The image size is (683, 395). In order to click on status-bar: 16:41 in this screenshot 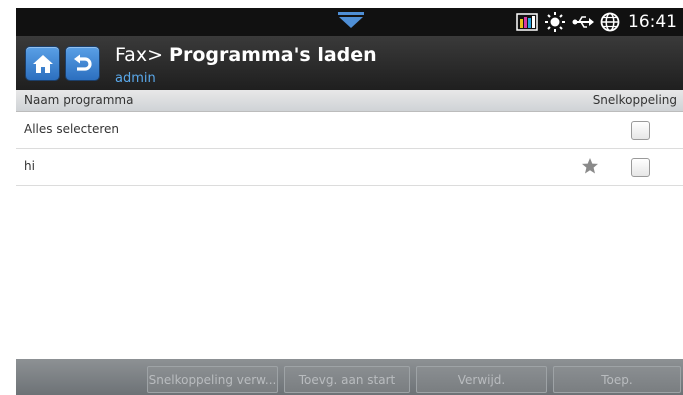, I will do `click(349, 22)`.